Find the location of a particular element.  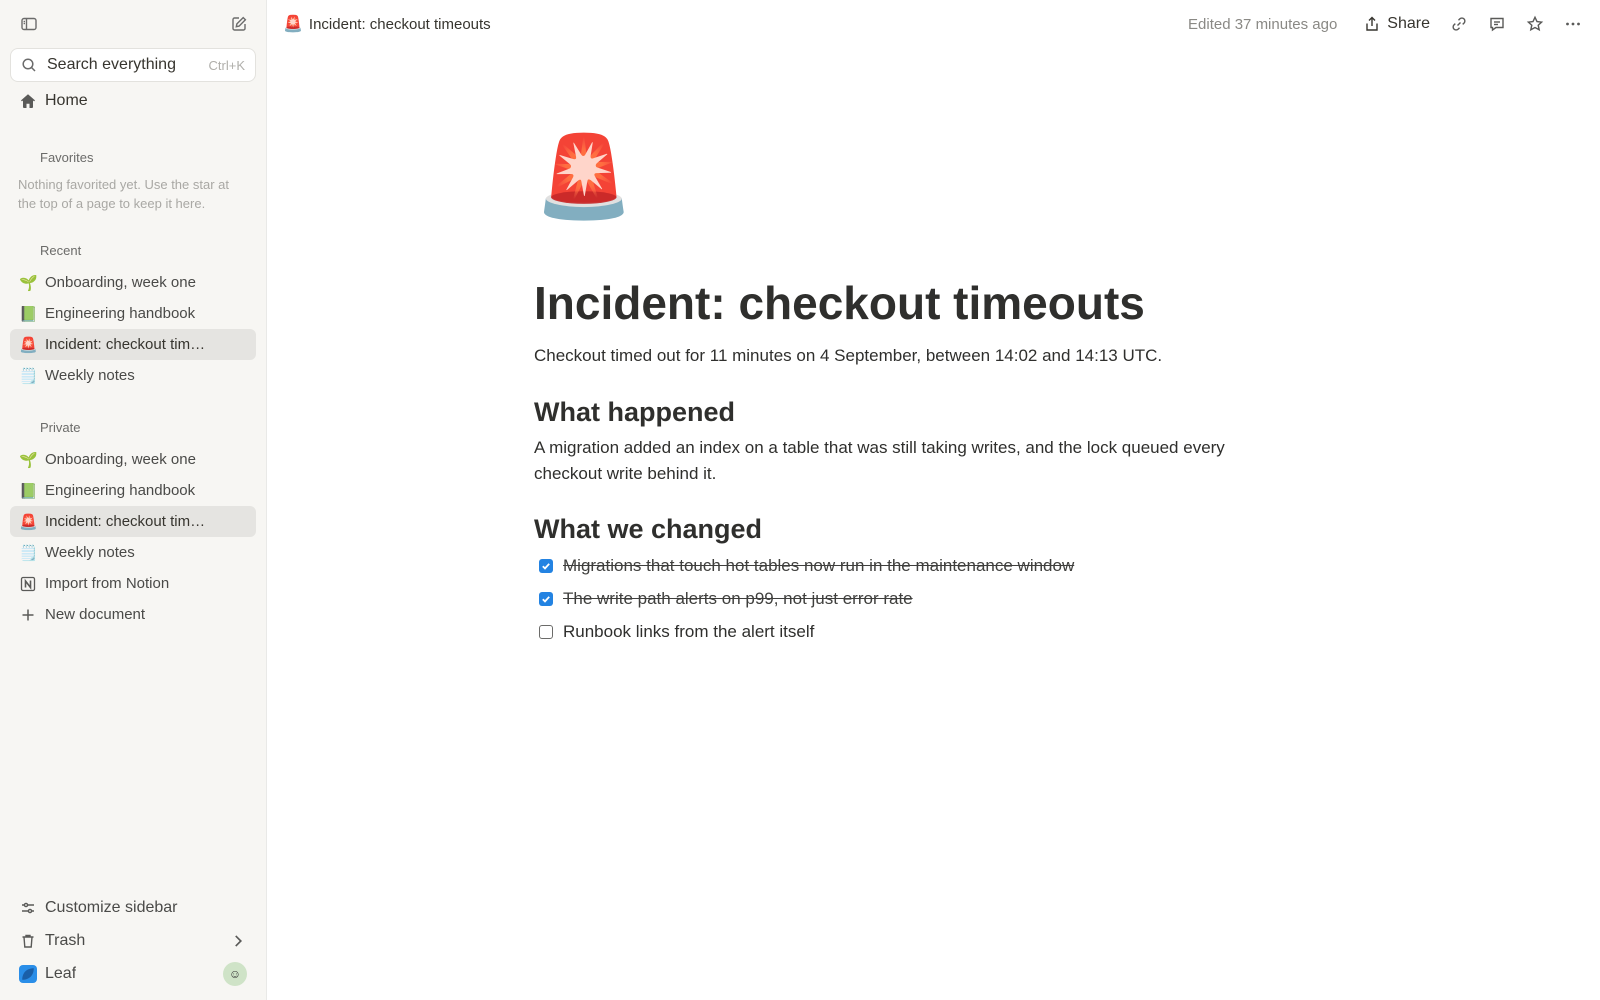

avatar: ☺ is located at coordinates (235, 973).